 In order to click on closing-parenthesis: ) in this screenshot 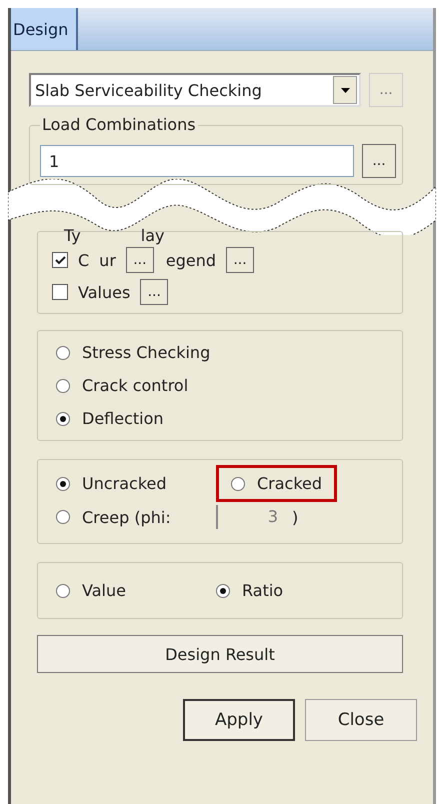, I will do `click(295, 517)`.